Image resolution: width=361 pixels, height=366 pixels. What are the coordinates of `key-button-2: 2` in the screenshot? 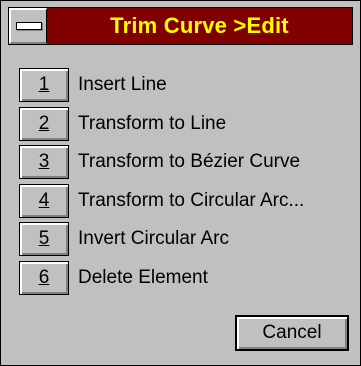 It's located at (44, 123).